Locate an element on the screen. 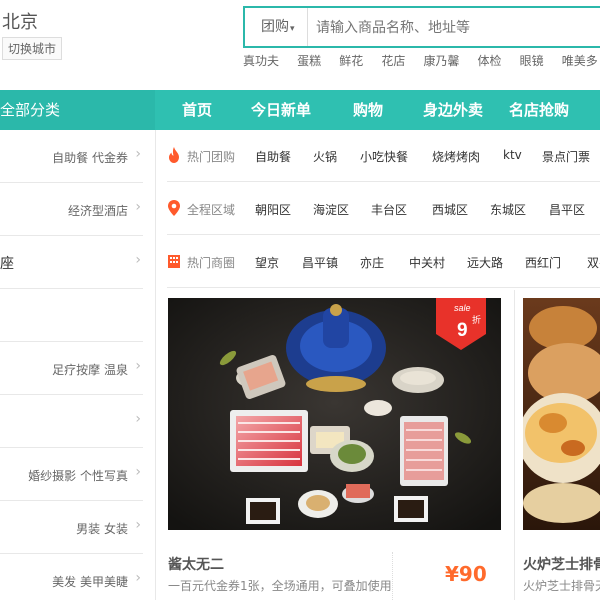 The image size is (600, 600). location-pin-icon is located at coordinates (174, 208).